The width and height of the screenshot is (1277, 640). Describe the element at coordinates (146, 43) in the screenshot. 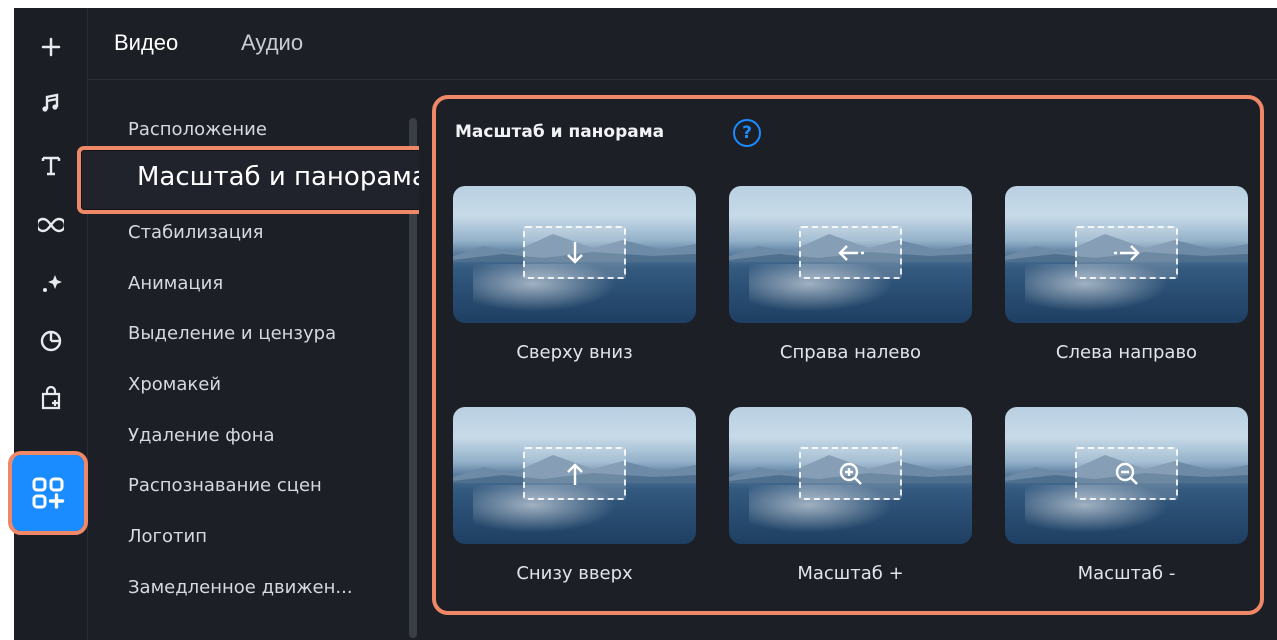

I see `tab-video: Видео` at that location.